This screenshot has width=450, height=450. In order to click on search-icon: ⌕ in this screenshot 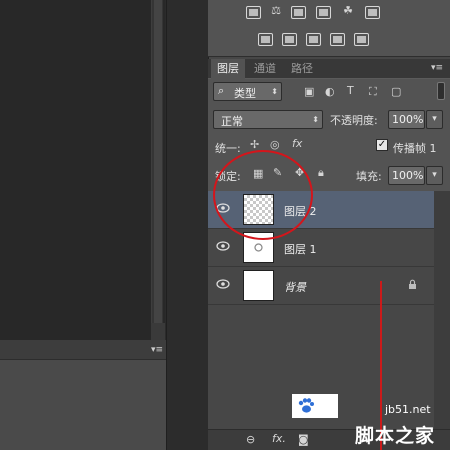, I will do `click(221, 90)`.